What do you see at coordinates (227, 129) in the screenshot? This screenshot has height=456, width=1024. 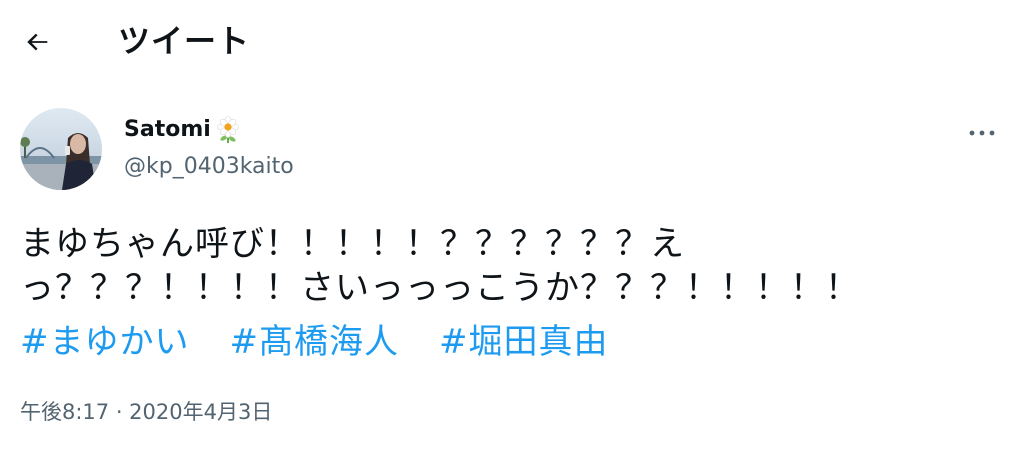 I see `flower-icon` at bounding box center [227, 129].